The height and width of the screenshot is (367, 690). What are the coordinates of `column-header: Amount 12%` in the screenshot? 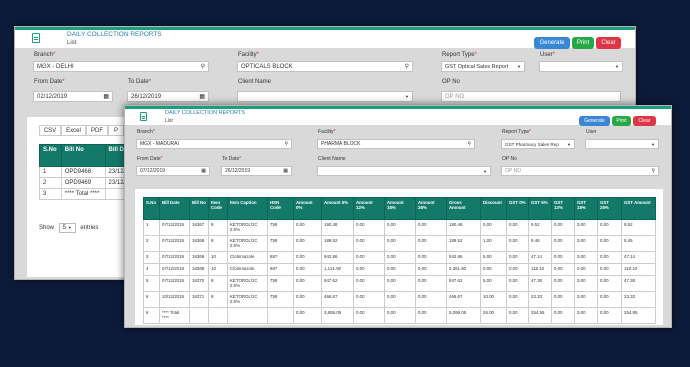 It's located at (369, 208).